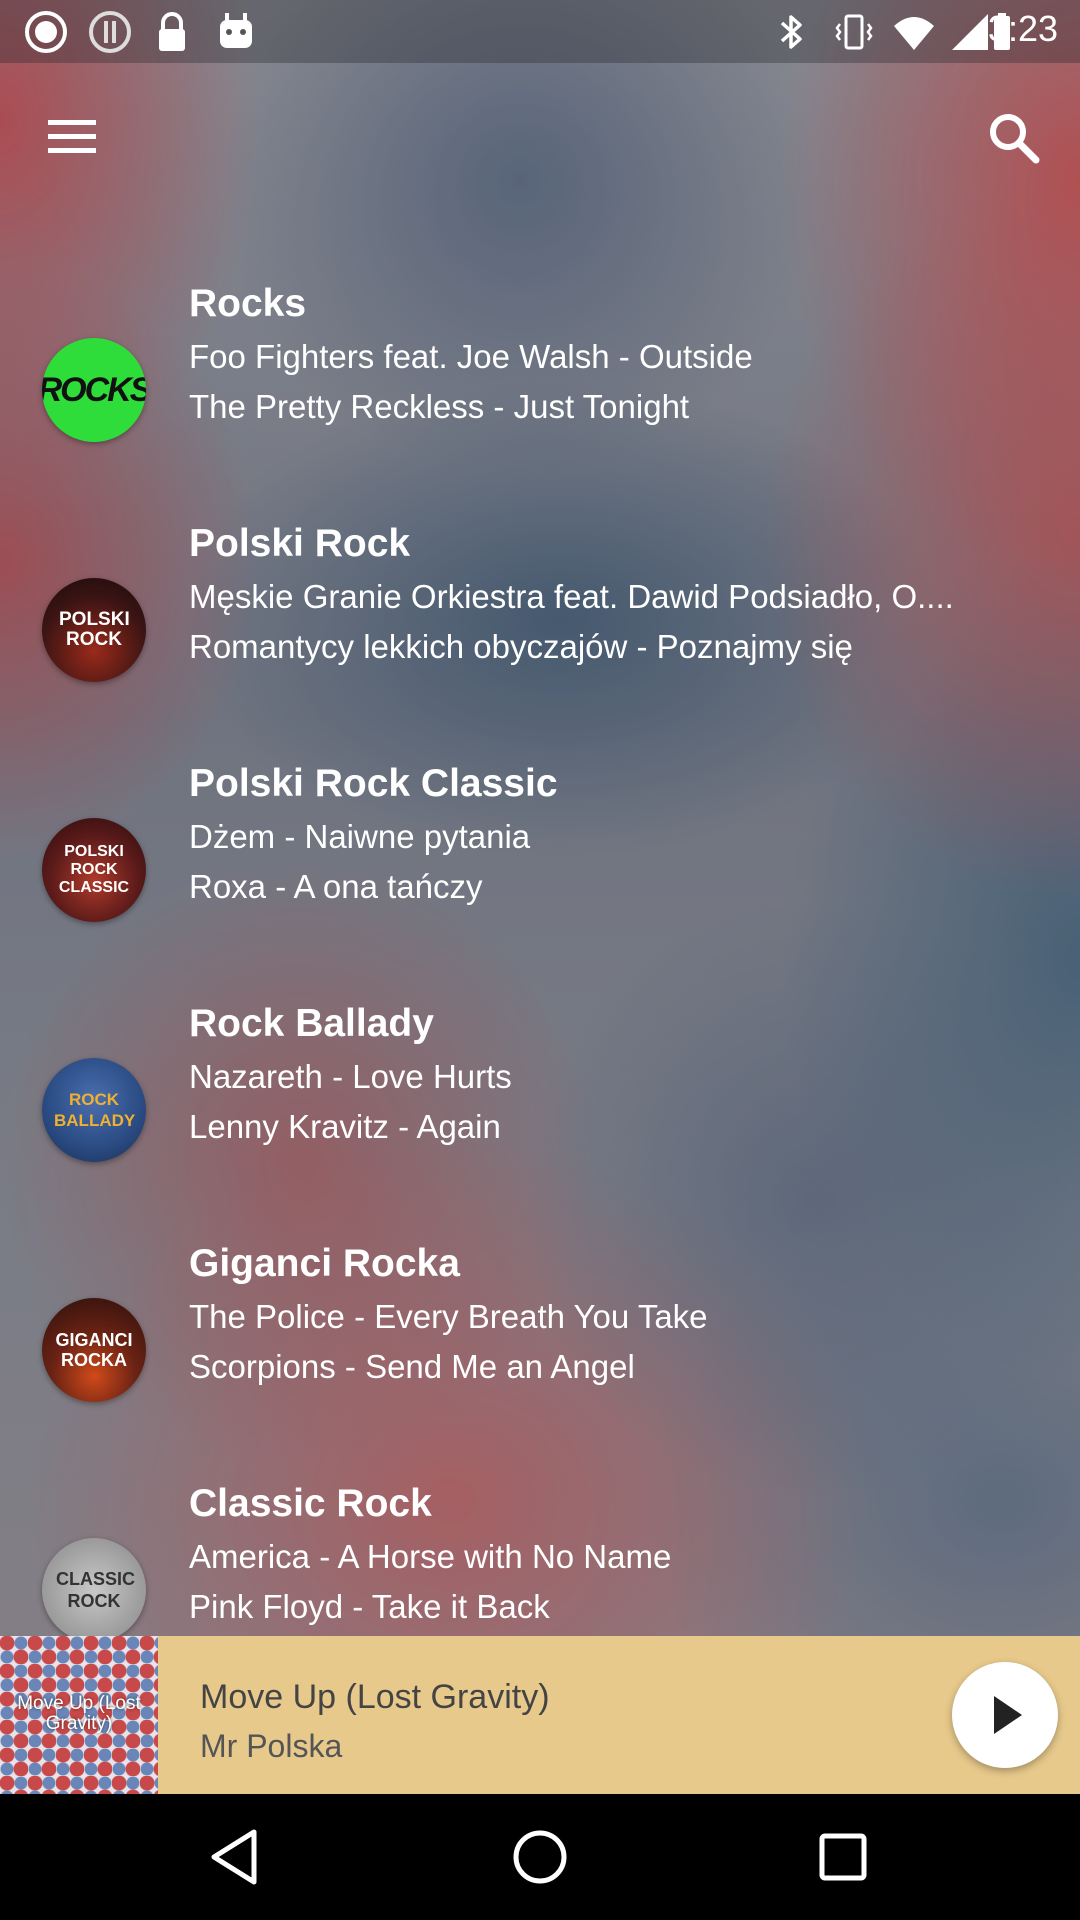 This screenshot has height=1920, width=1080. What do you see at coordinates (1008, 1715) in the screenshot?
I see `play-icon` at bounding box center [1008, 1715].